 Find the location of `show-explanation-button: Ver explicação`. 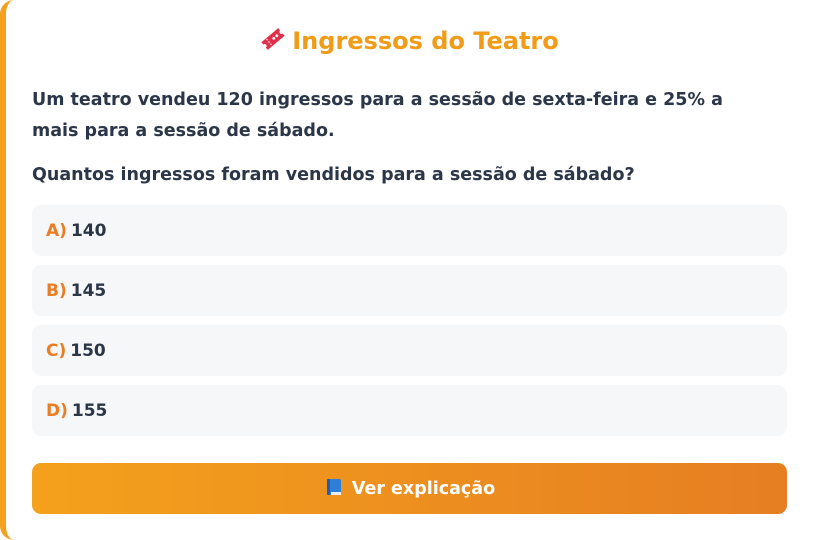

show-explanation-button: Ver explicação is located at coordinates (409, 488).